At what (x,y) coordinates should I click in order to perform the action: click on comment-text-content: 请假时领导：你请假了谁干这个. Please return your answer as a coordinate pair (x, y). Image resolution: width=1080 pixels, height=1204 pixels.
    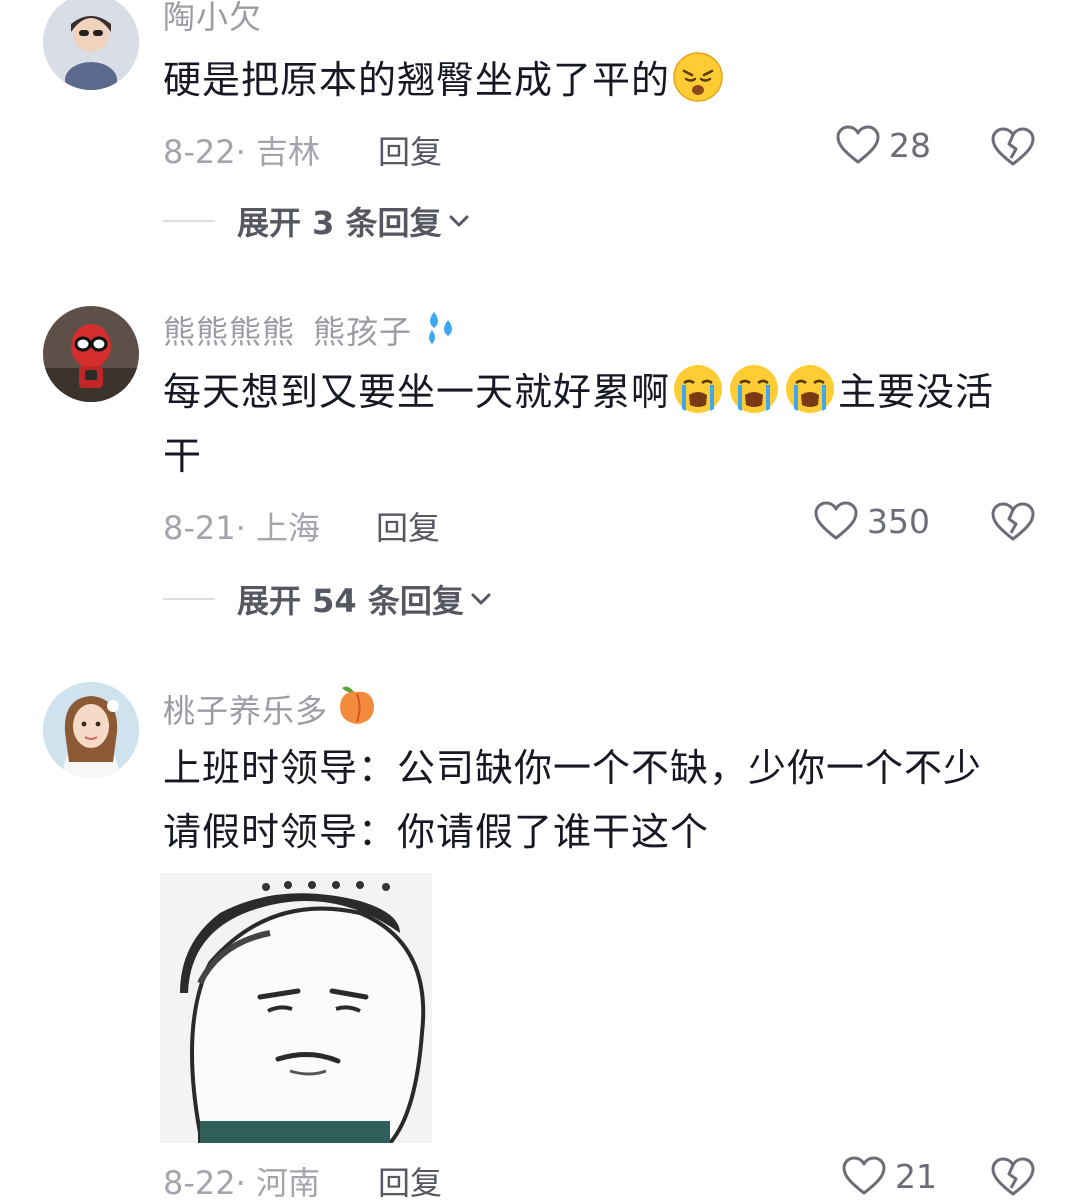
    Looking at the image, I should click on (436, 832).